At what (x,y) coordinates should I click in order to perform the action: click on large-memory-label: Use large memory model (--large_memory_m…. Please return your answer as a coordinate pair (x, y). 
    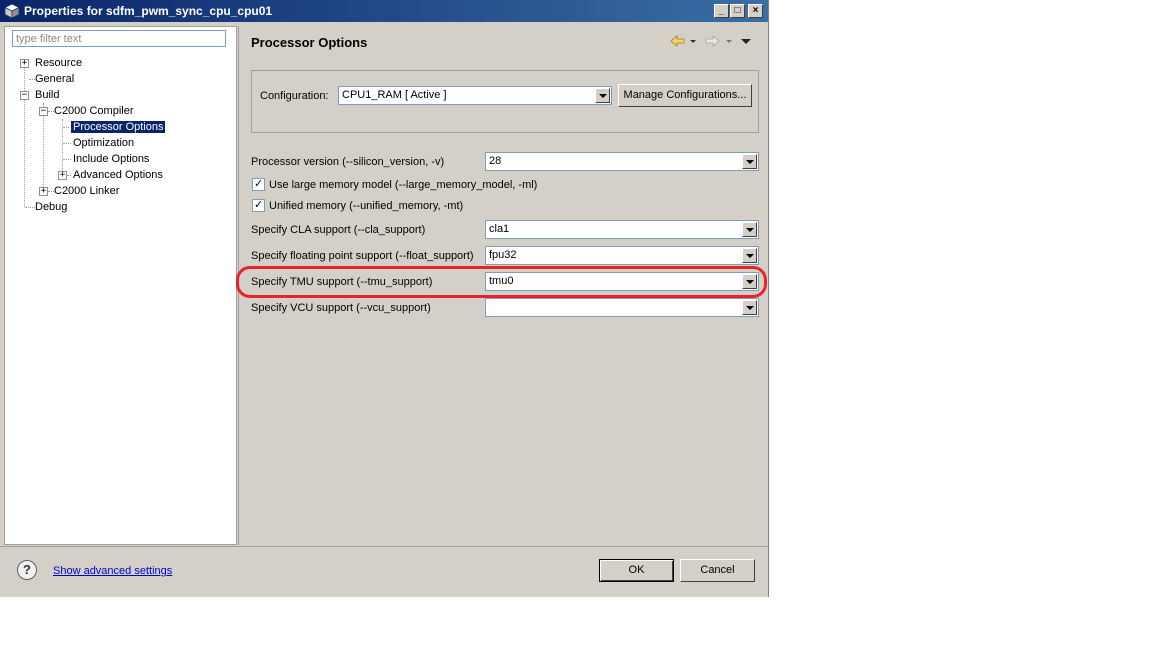
    Looking at the image, I should click on (403, 185).